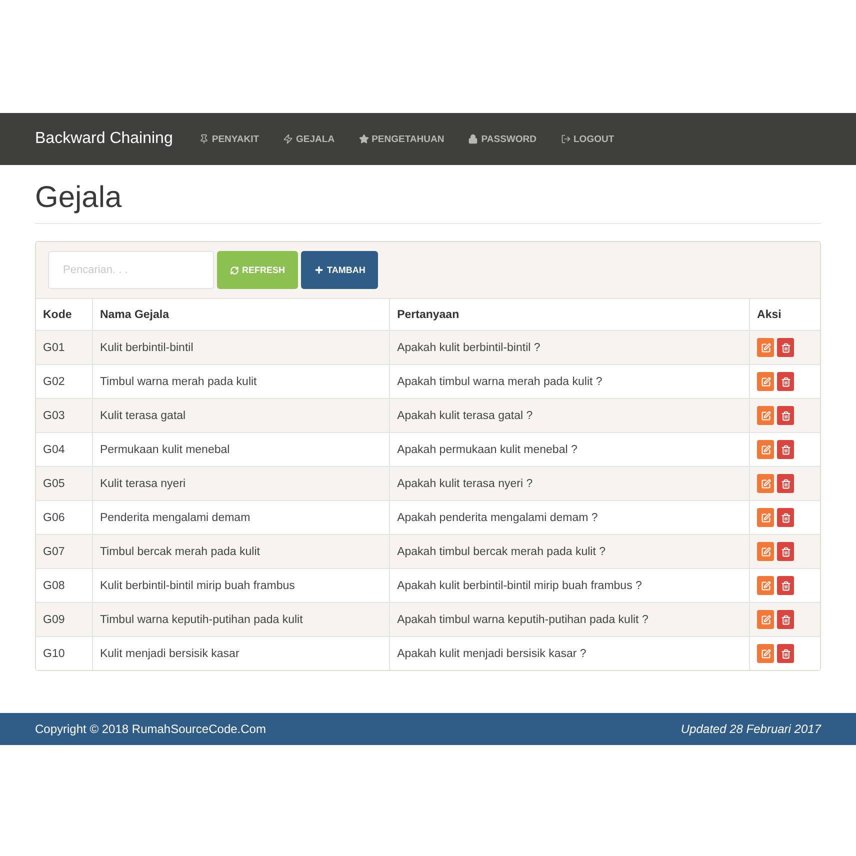 Image resolution: width=856 pixels, height=856 pixels. What do you see at coordinates (428, 194) in the screenshot?
I see `page-title: Gejala` at bounding box center [428, 194].